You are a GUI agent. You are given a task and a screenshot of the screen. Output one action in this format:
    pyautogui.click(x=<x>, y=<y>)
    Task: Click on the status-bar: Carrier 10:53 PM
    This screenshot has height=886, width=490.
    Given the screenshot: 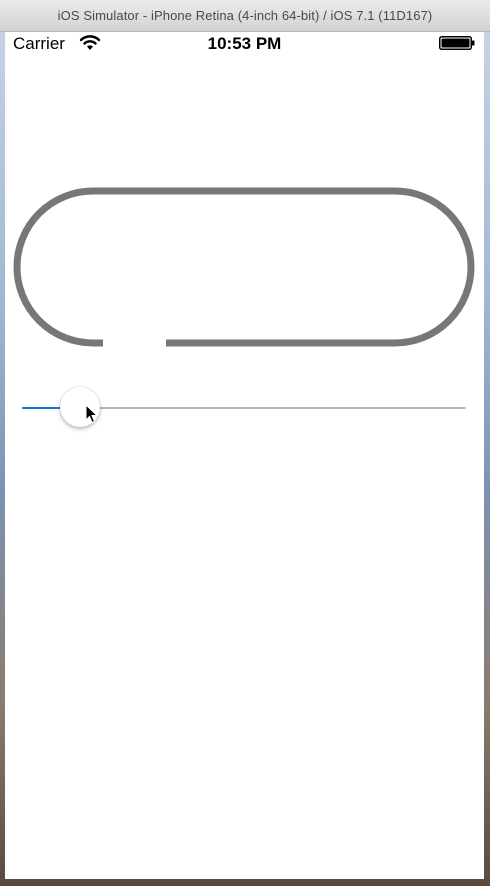 What is the action you would take?
    pyautogui.click(x=244, y=44)
    